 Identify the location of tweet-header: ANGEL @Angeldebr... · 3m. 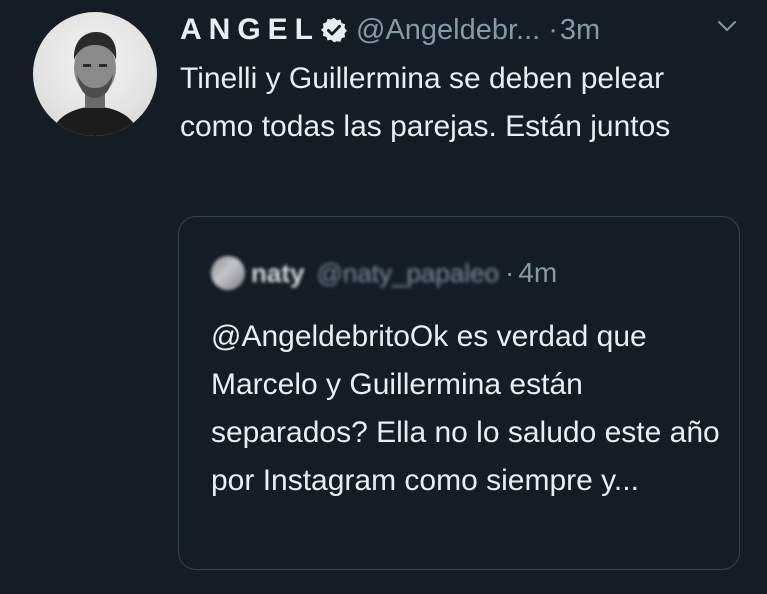
(390, 30).